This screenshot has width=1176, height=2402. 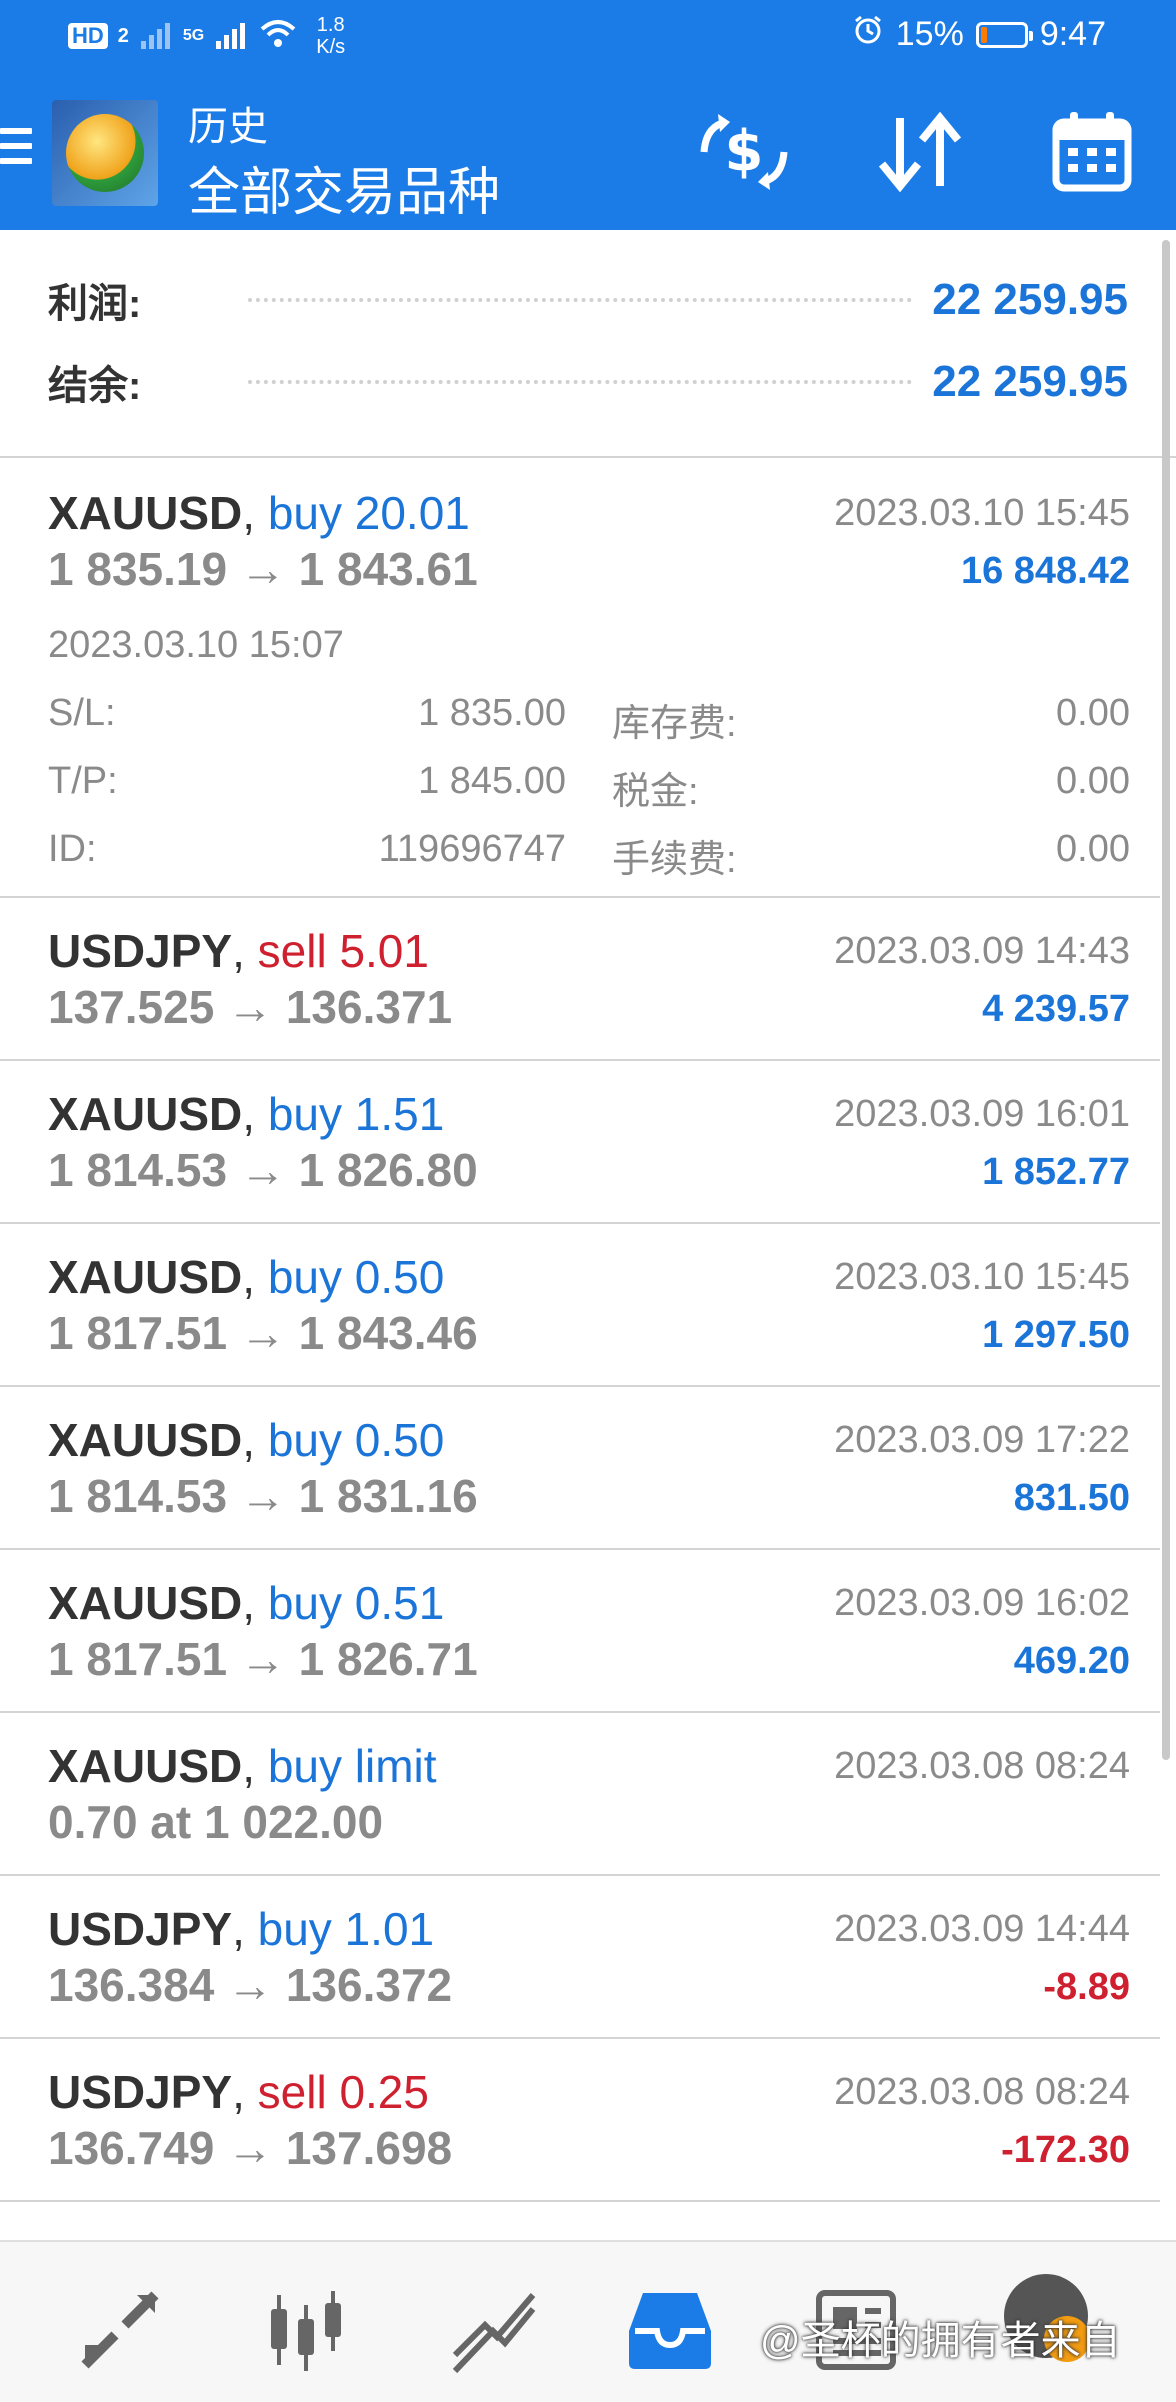 I want to click on trade-profit: 1 297.50, so click(x=1056, y=1335).